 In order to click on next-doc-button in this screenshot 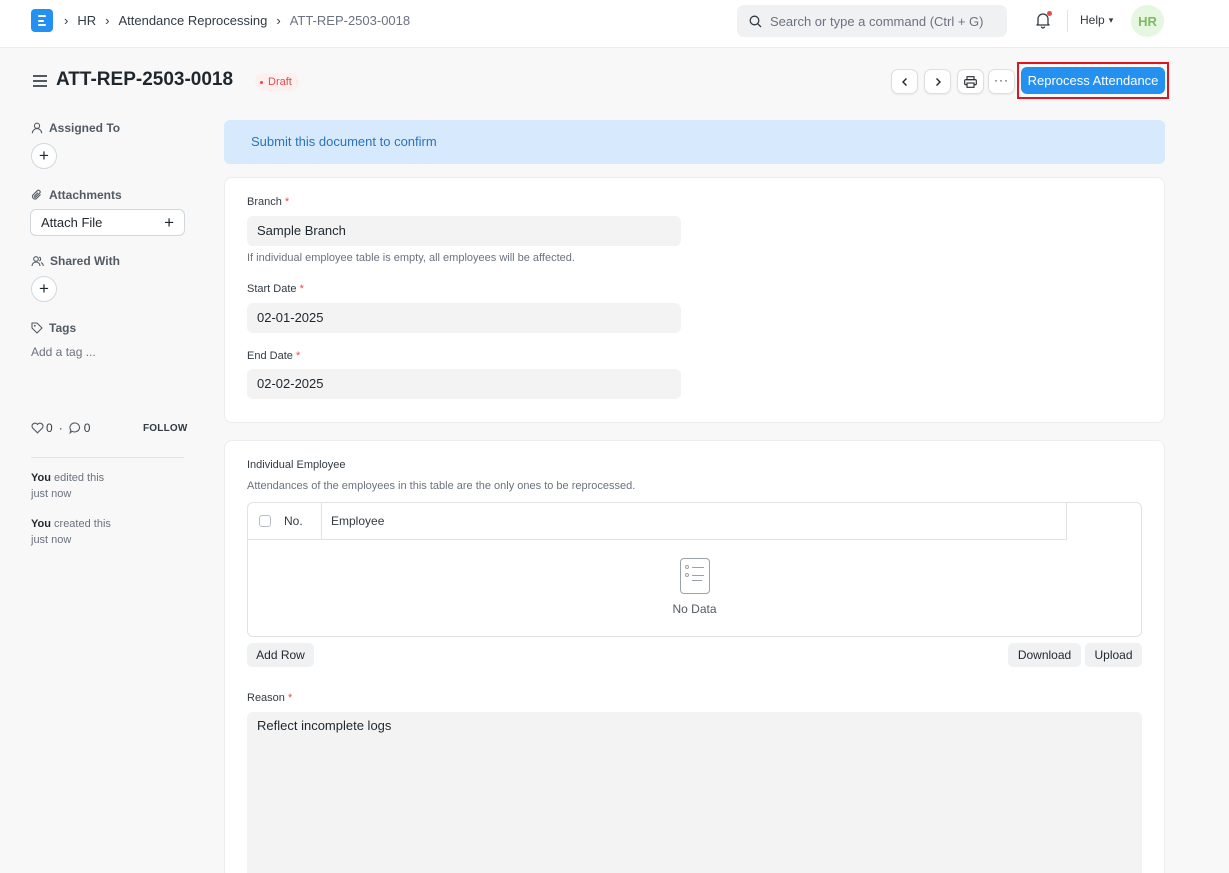, I will do `click(937, 81)`.